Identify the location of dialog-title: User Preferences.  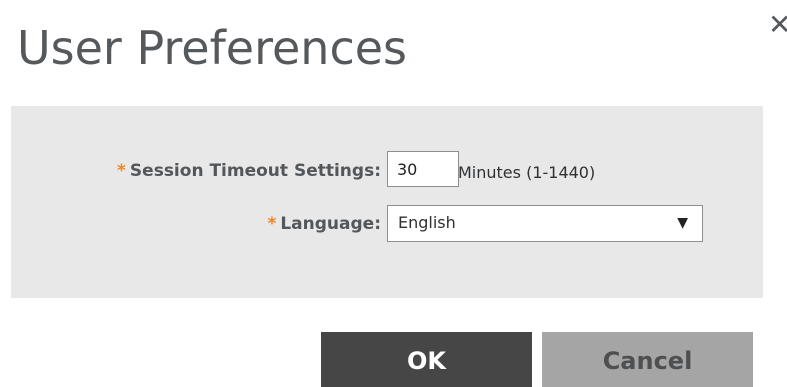
(212, 48).